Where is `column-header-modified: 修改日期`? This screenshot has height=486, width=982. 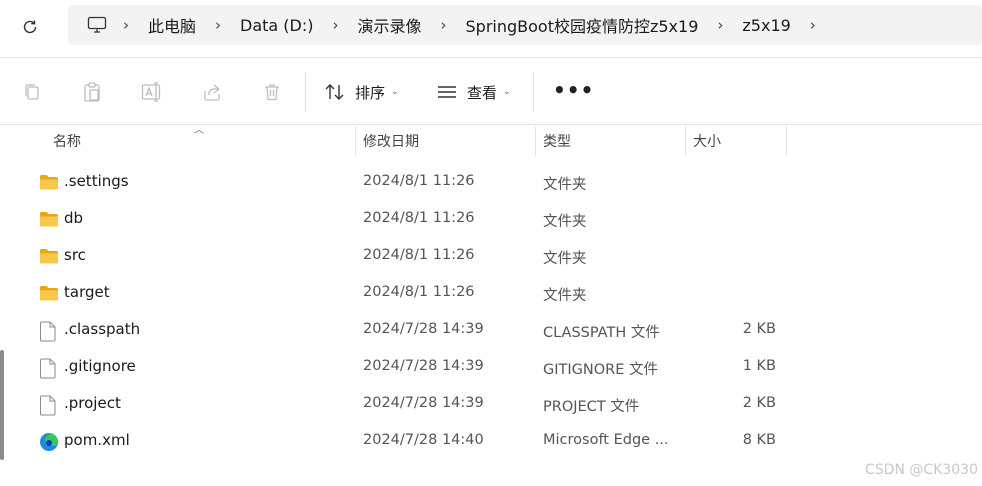 column-header-modified: 修改日期 is located at coordinates (445, 141).